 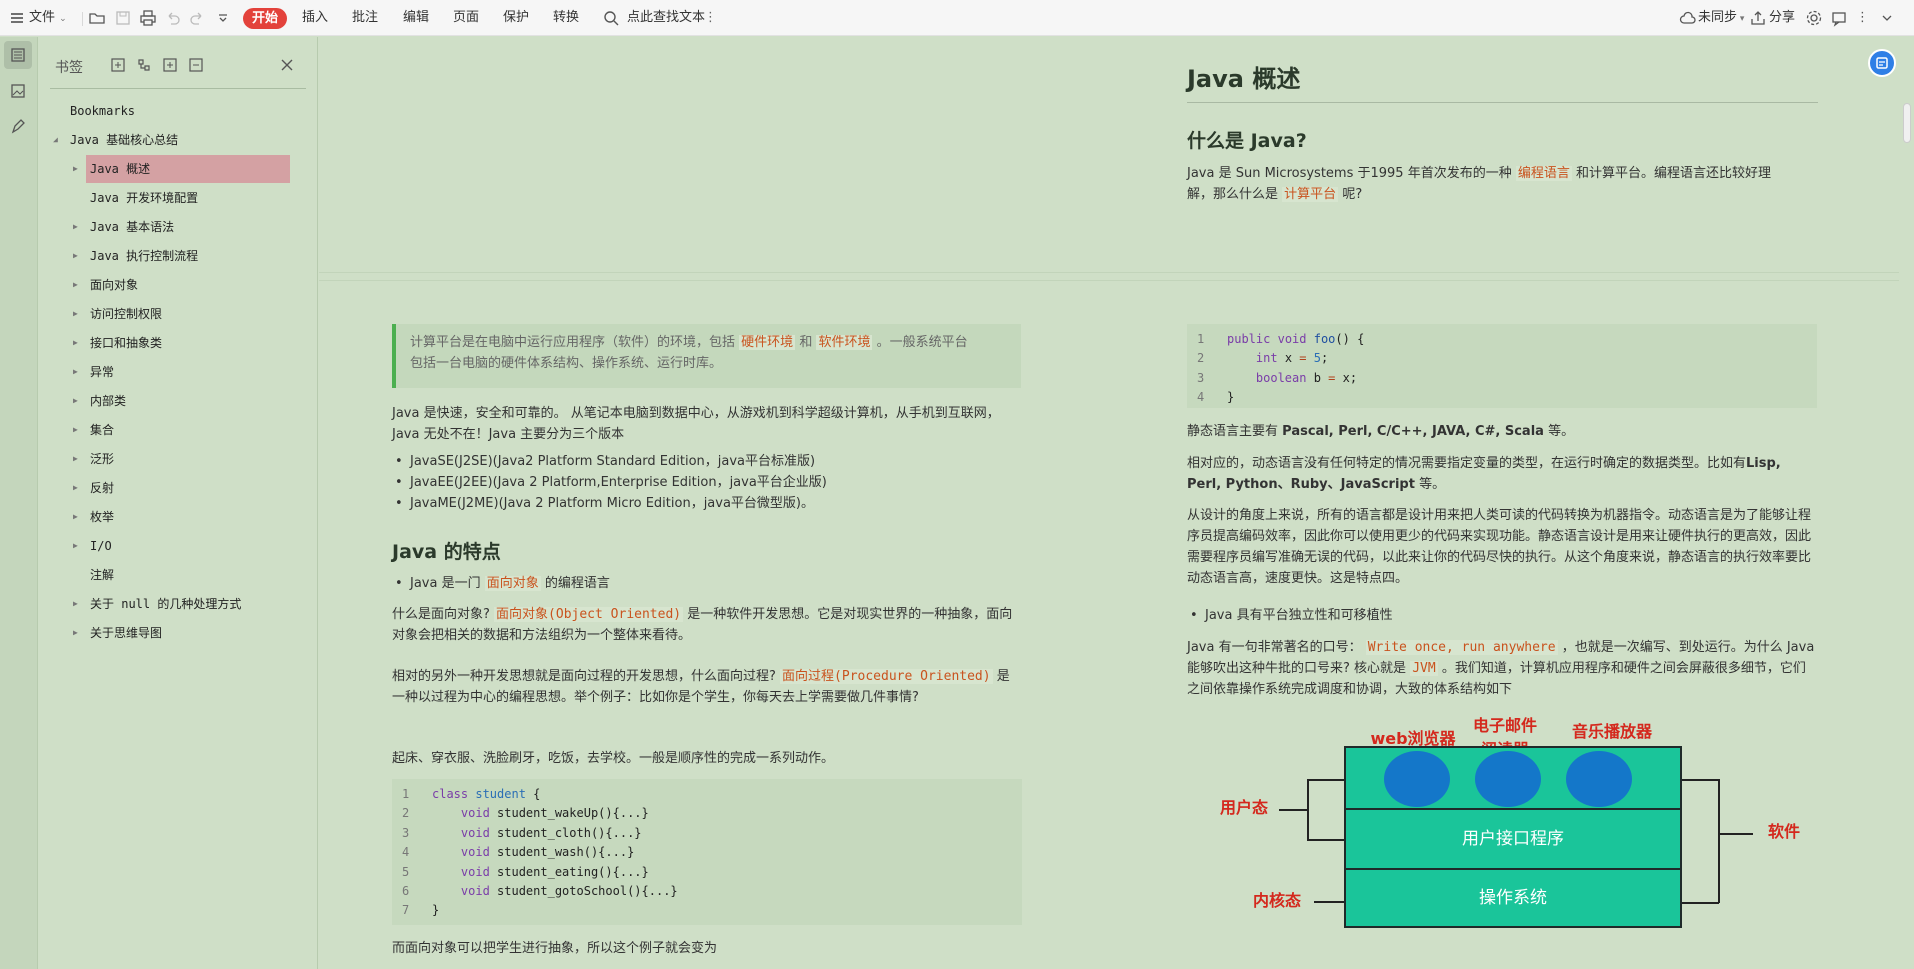 What do you see at coordinates (181, 256) in the screenshot?
I see `bookmark-item: ▶ Java 执行控制流程` at bounding box center [181, 256].